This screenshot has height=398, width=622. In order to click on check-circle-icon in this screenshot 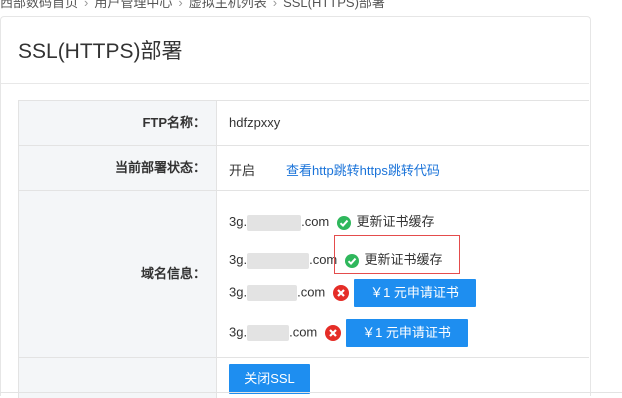, I will do `click(343, 222)`.